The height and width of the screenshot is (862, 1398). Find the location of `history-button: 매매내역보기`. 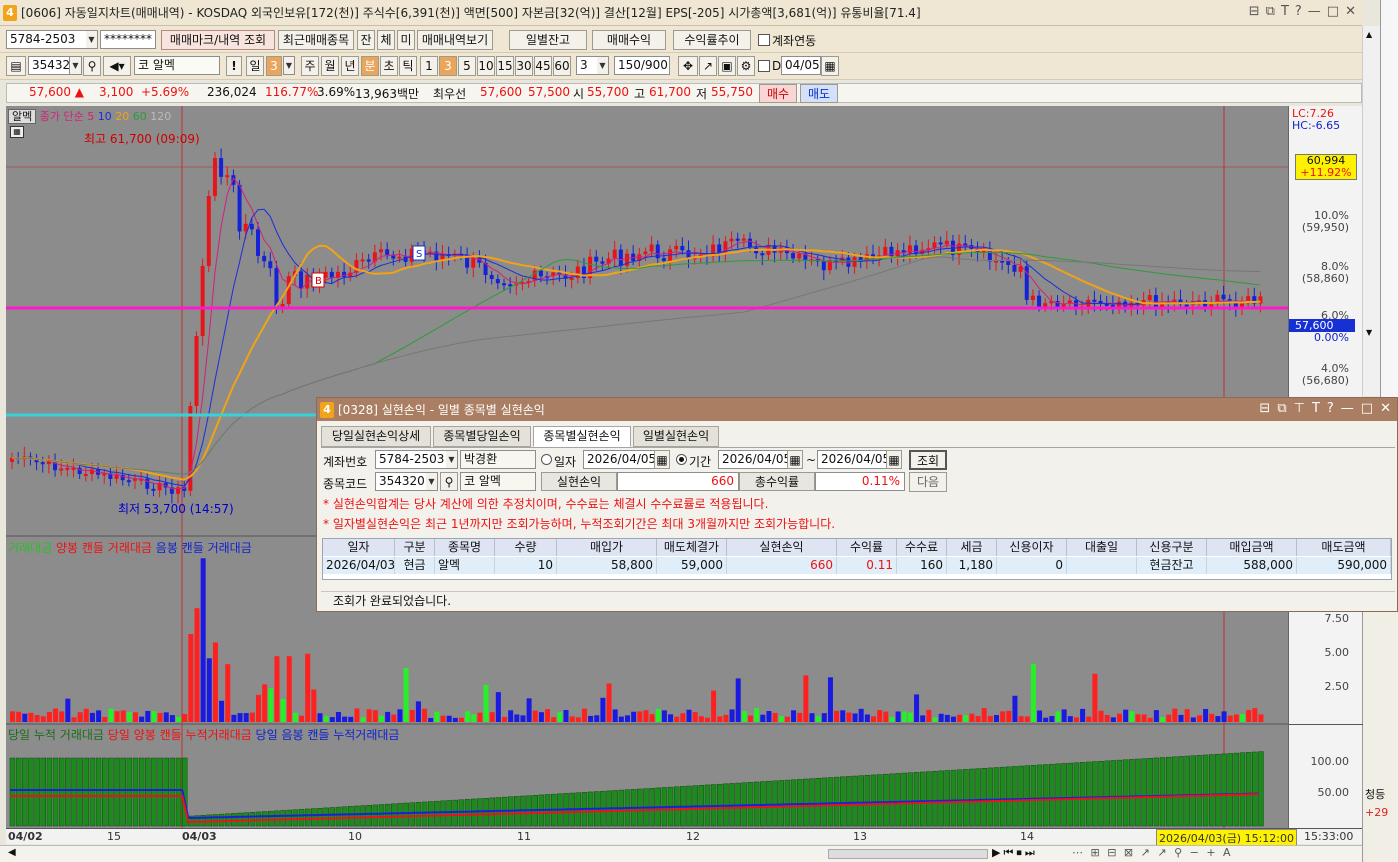

history-button: 매매내역보기 is located at coordinates (455, 40).